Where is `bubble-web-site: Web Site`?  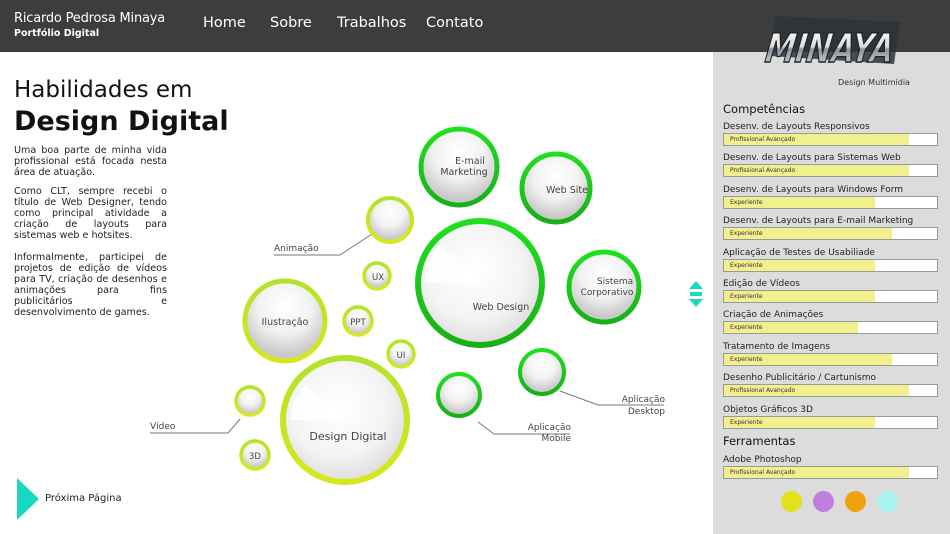 bubble-web-site: Web Site is located at coordinates (556, 188).